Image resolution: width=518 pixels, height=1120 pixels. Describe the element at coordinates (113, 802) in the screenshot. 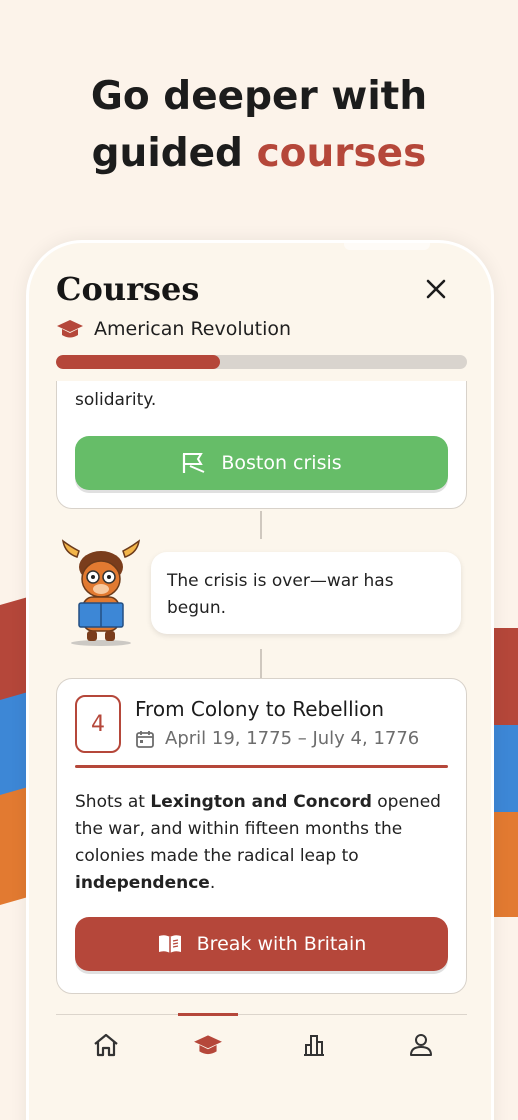

I see `desc-part: Shots at` at that location.